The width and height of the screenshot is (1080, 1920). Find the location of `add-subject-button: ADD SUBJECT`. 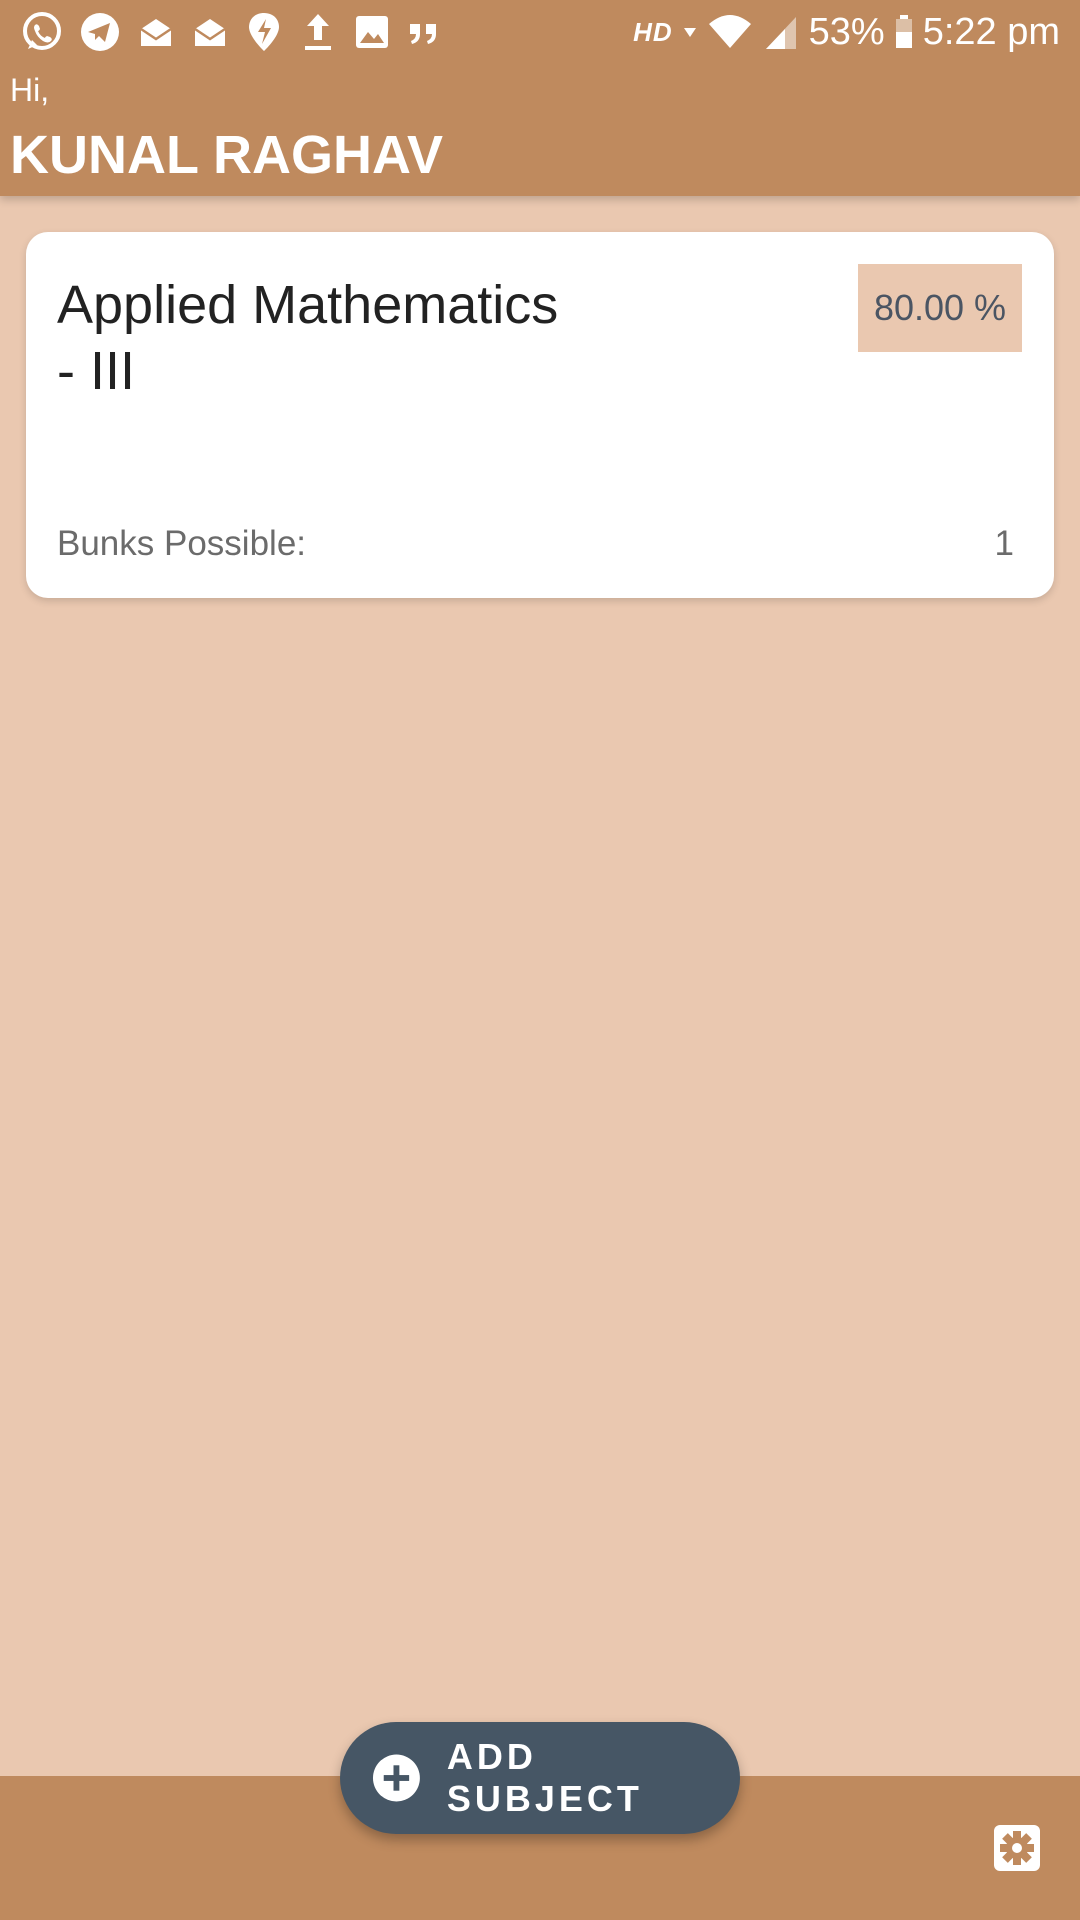

add-subject-button: ADD SUBJECT is located at coordinates (540, 1778).